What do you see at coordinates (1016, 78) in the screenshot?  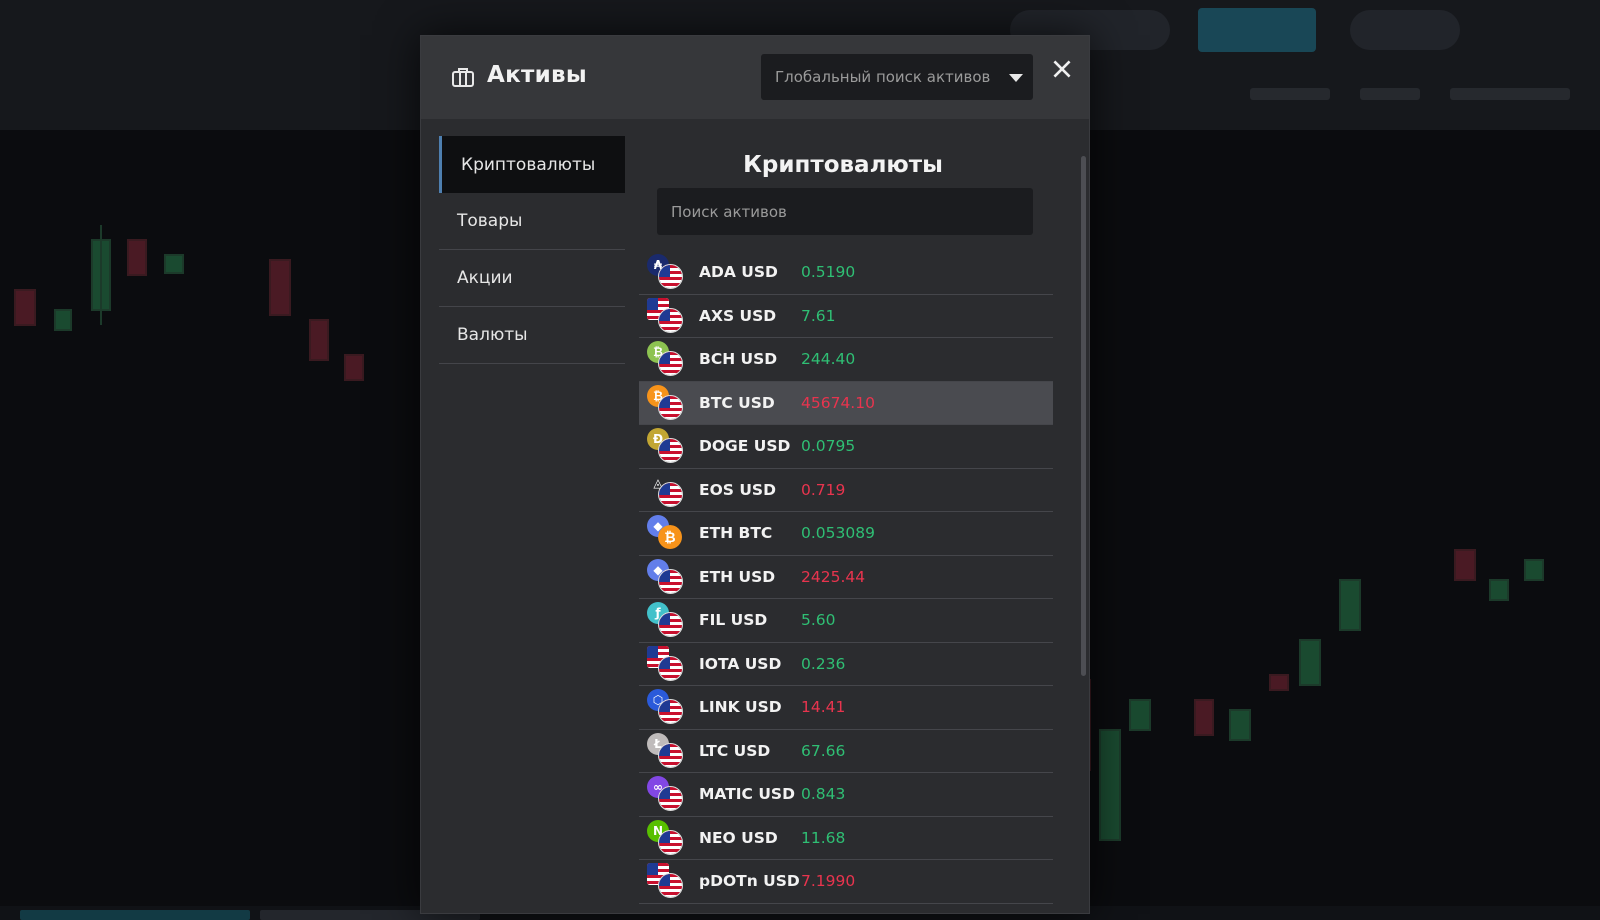 I see `caret-down-icon` at bounding box center [1016, 78].